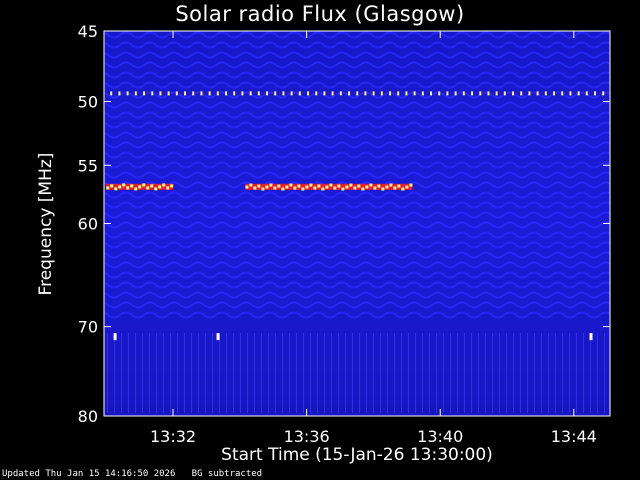 This screenshot has width=640, height=480. What do you see at coordinates (88, 224) in the screenshot?
I see `y-tick-label: 60` at bounding box center [88, 224].